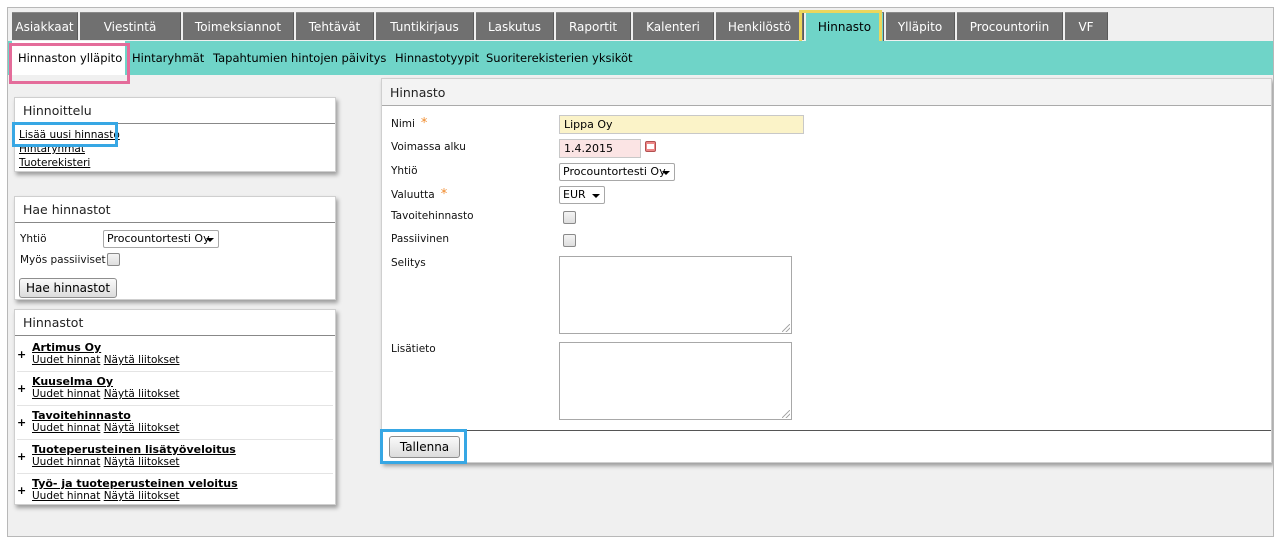  Describe the element at coordinates (335, 26) in the screenshot. I see `tab-tehtavat: Tehtävät` at that location.